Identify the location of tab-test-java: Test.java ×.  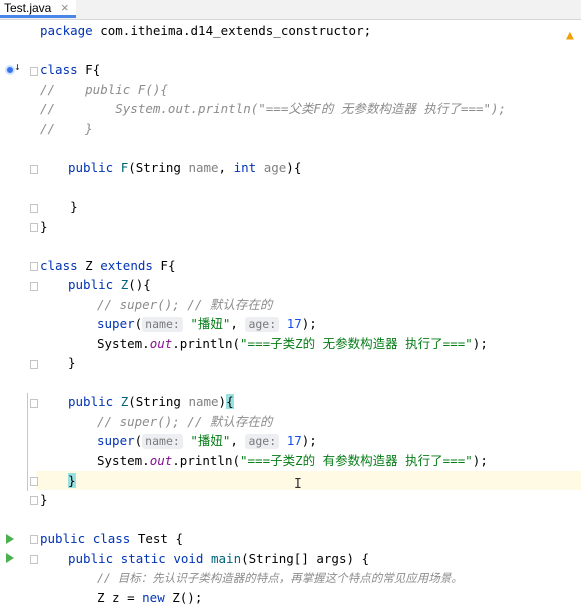
(38, 9).